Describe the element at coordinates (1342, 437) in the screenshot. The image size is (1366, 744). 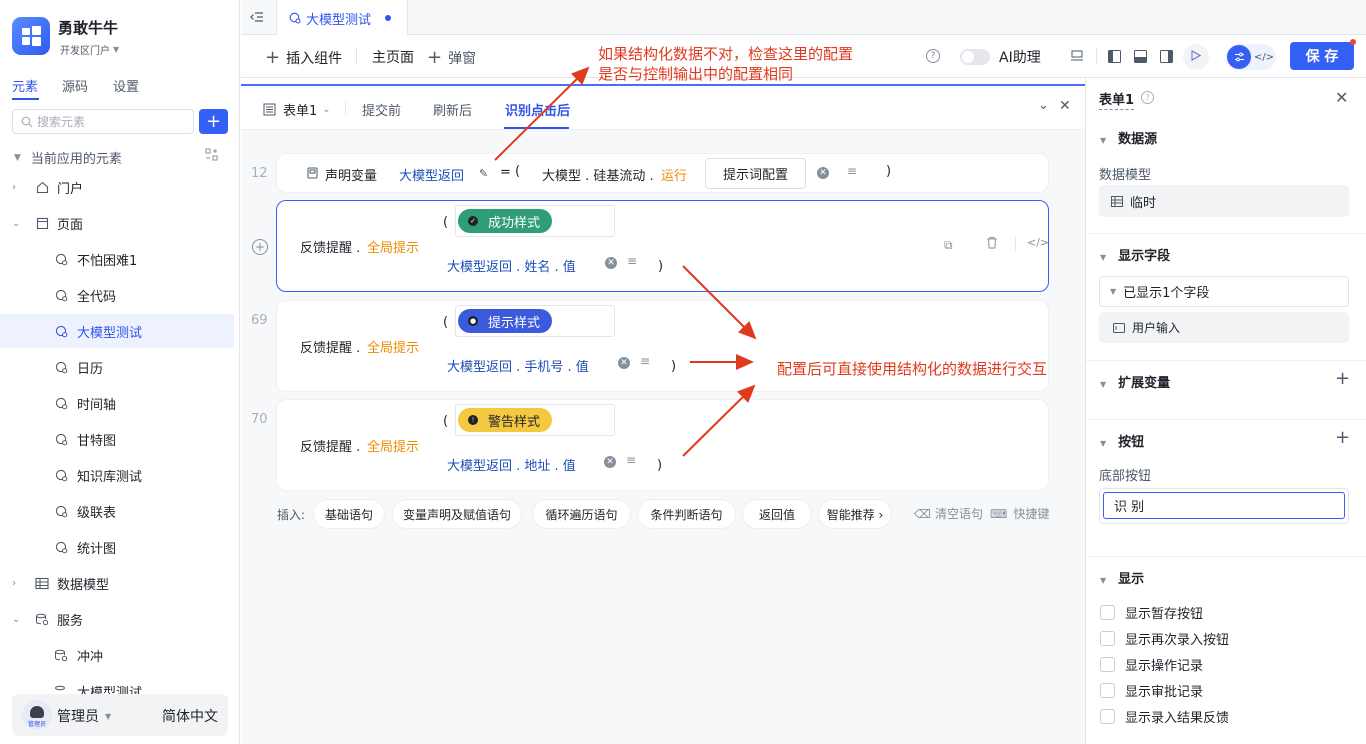
I see `add-button-button: +` at that location.